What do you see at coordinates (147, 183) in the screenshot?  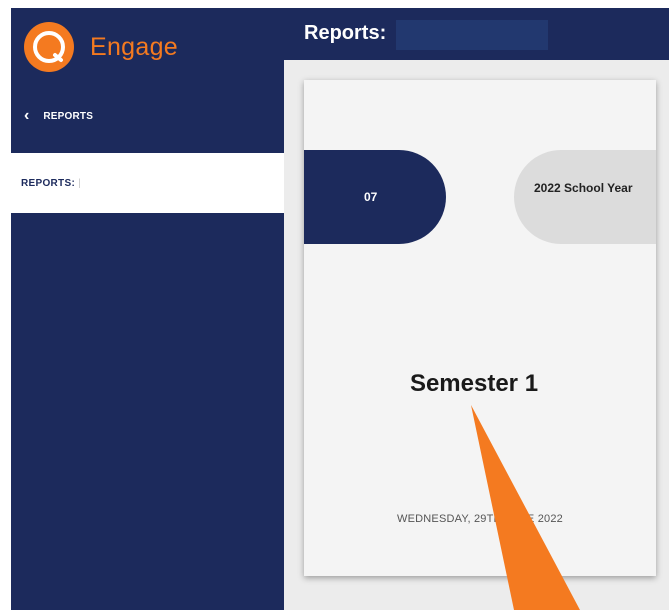 I see `sidebar-item-reports: REPORTS: |` at bounding box center [147, 183].